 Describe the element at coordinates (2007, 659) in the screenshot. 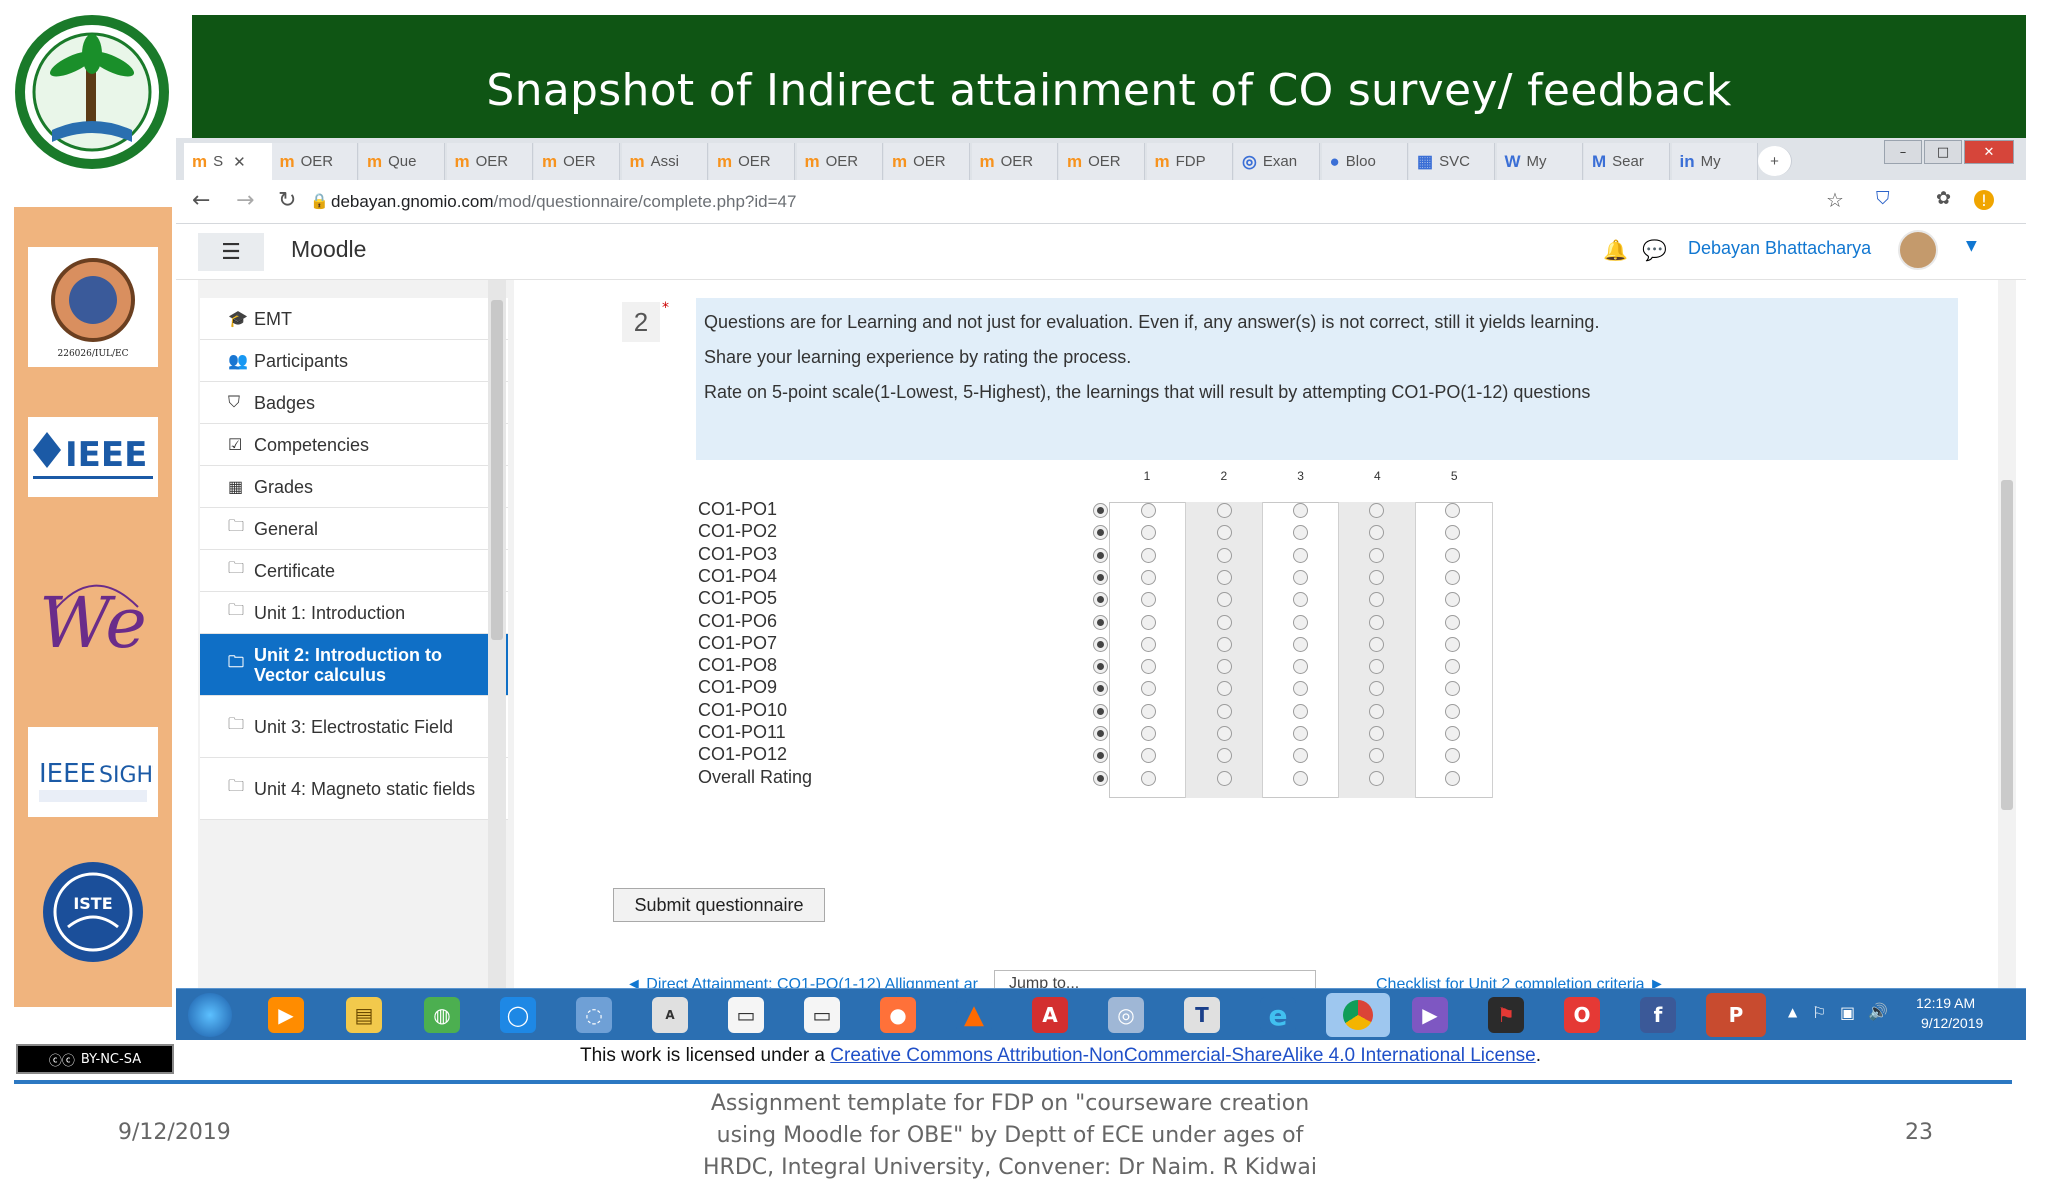

I see `page-scrollbar` at that location.